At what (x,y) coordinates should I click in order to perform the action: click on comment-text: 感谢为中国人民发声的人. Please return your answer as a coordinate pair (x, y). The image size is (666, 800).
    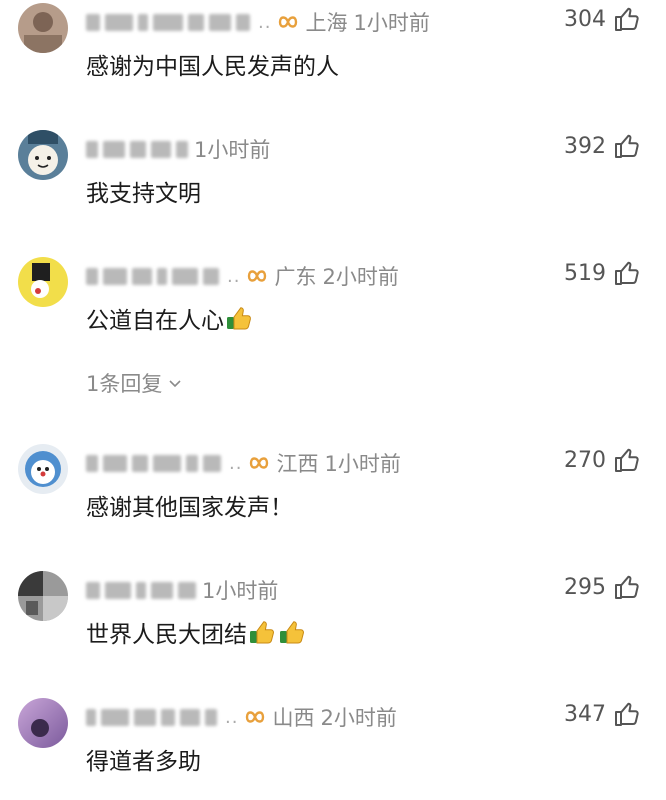
    Looking at the image, I should click on (212, 67).